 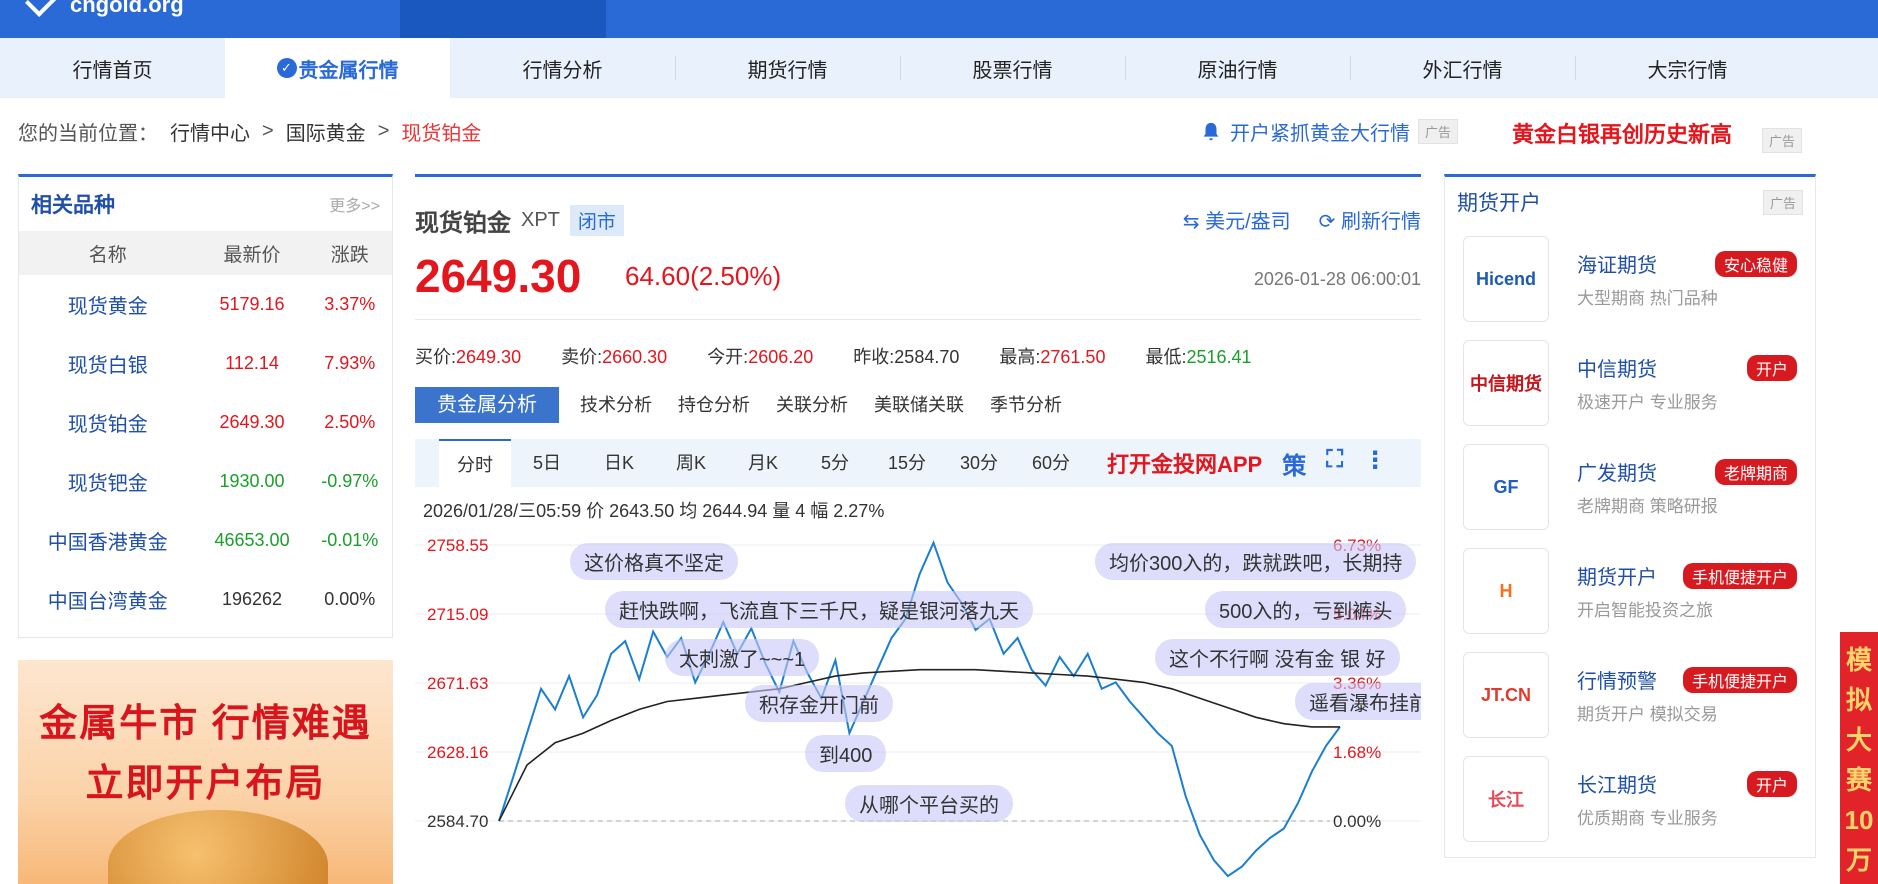 I want to click on nav-label: 大宗行情, so click(x=1687, y=70).